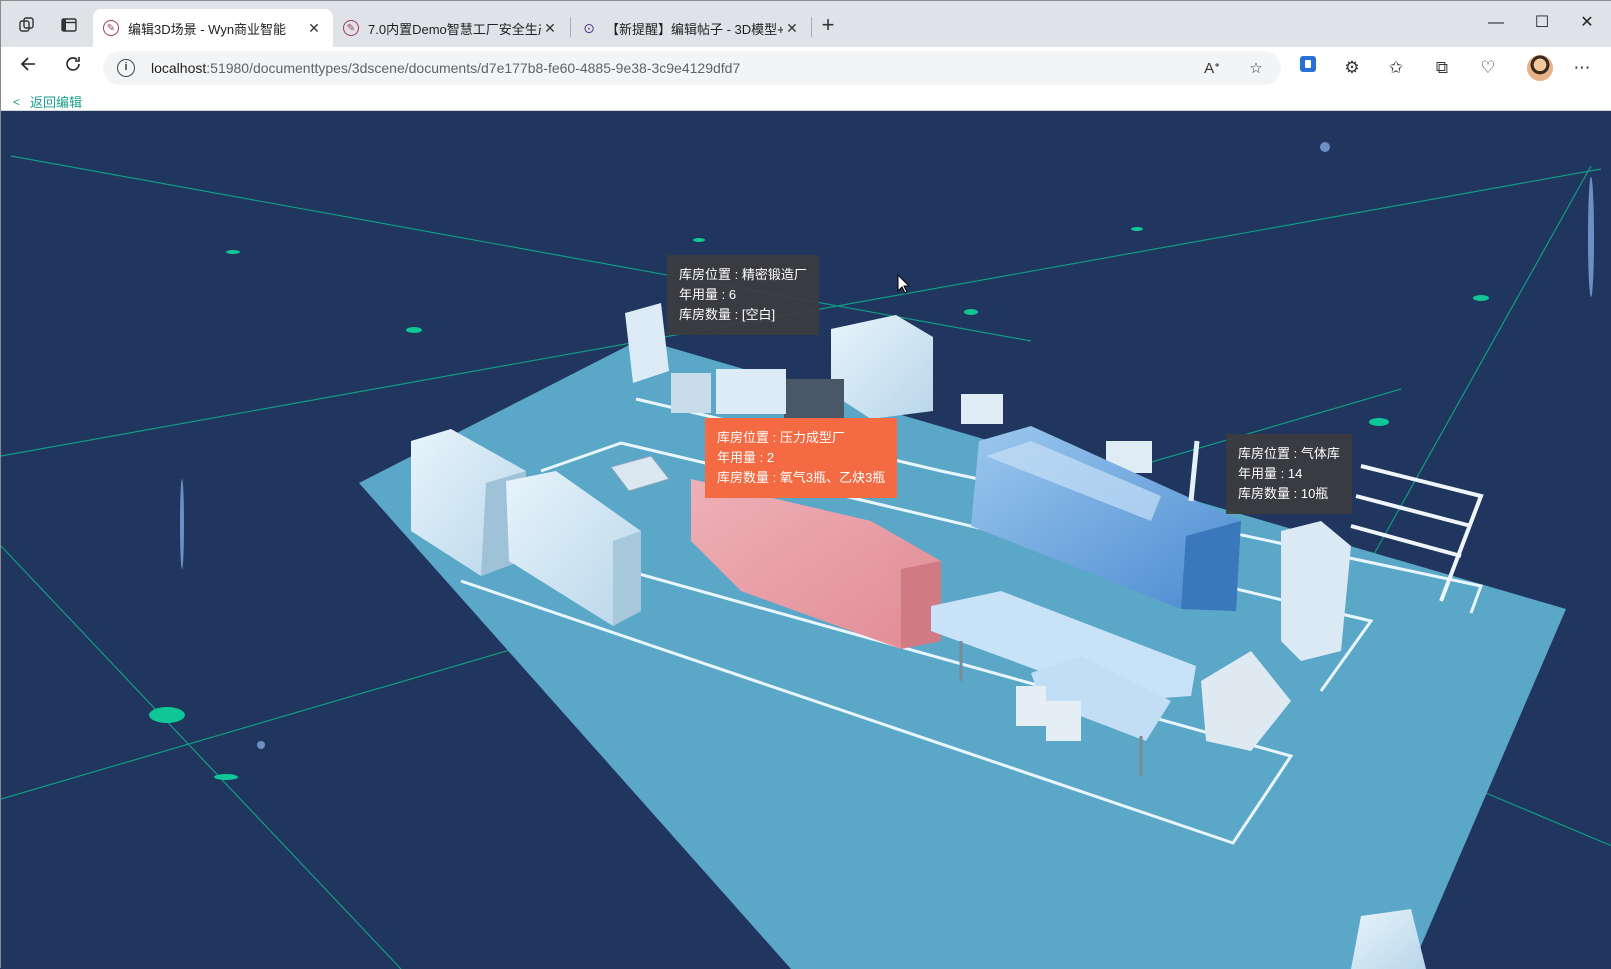 This screenshot has height=969, width=1611. What do you see at coordinates (811, 27) in the screenshot?
I see `tab-separator` at bounding box center [811, 27].